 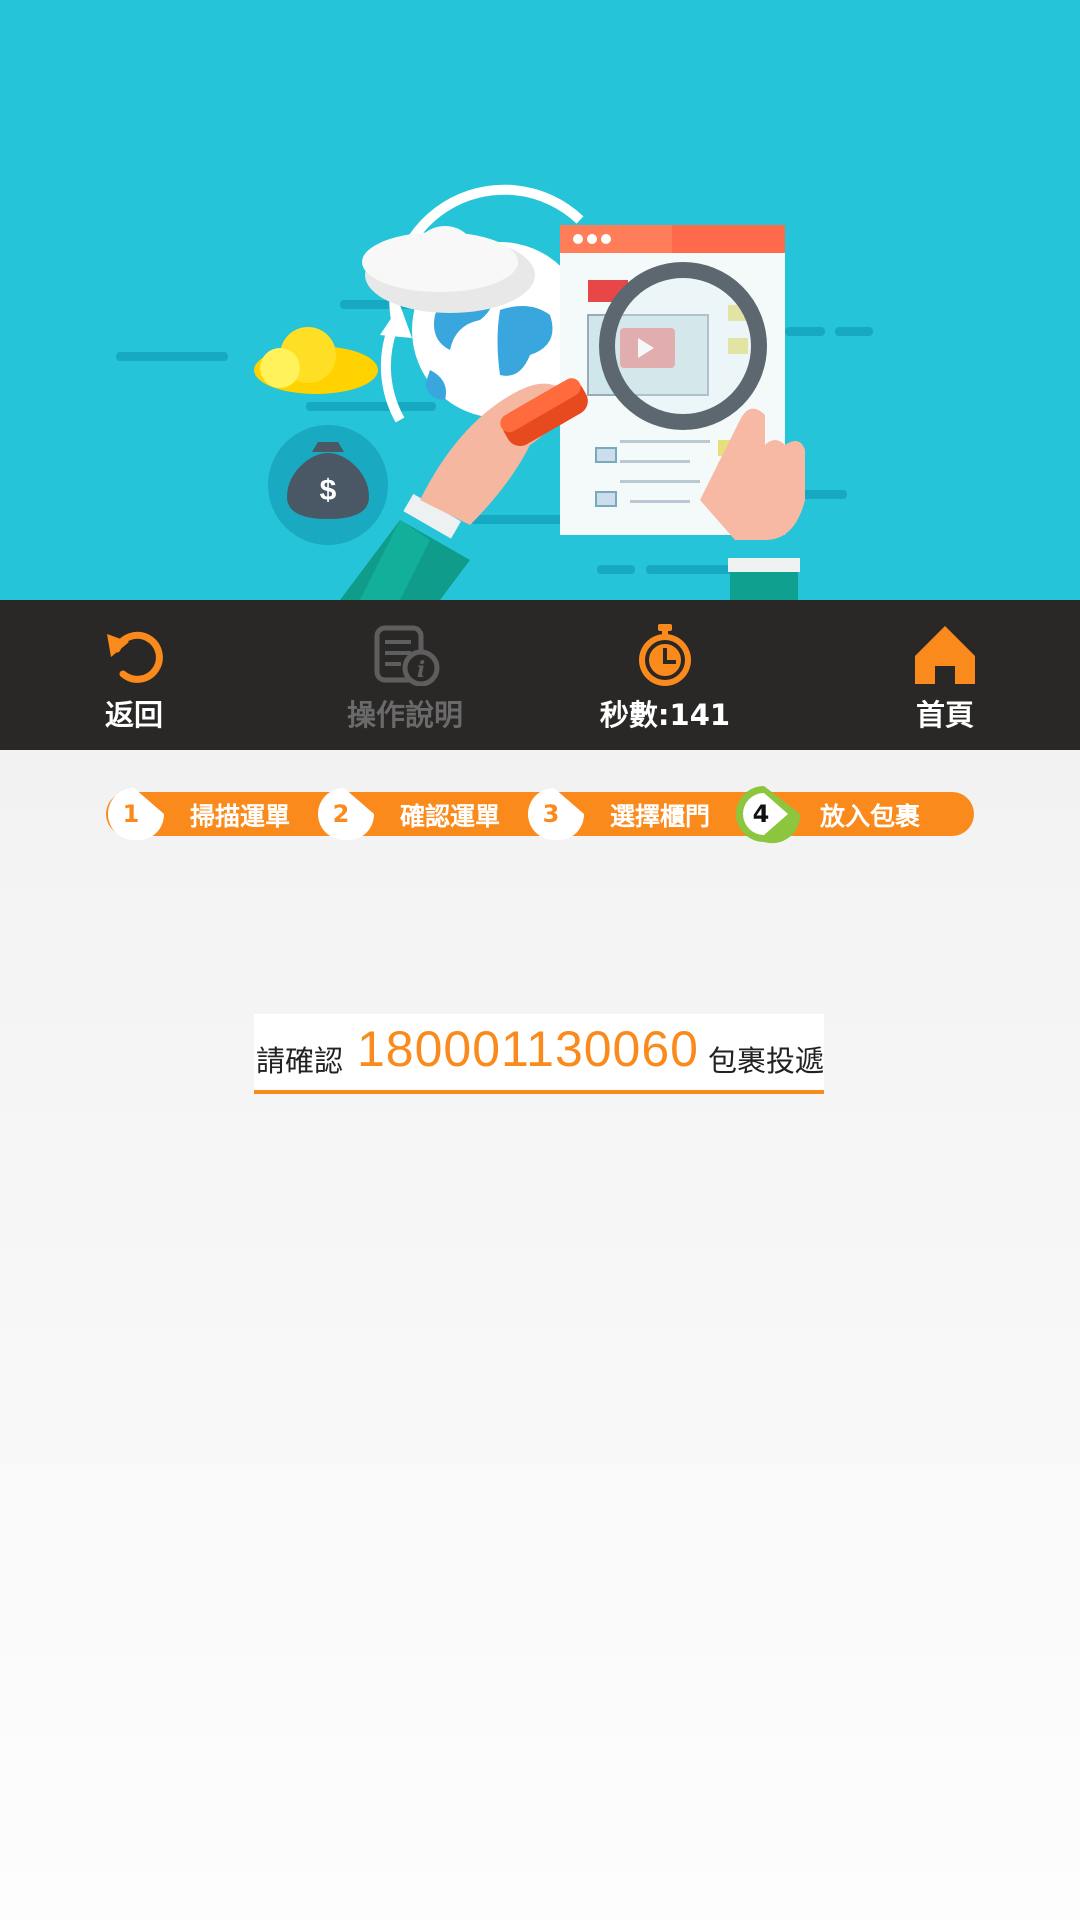 What do you see at coordinates (660, 816) in the screenshot?
I see `step-label: 選擇櫃門` at bounding box center [660, 816].